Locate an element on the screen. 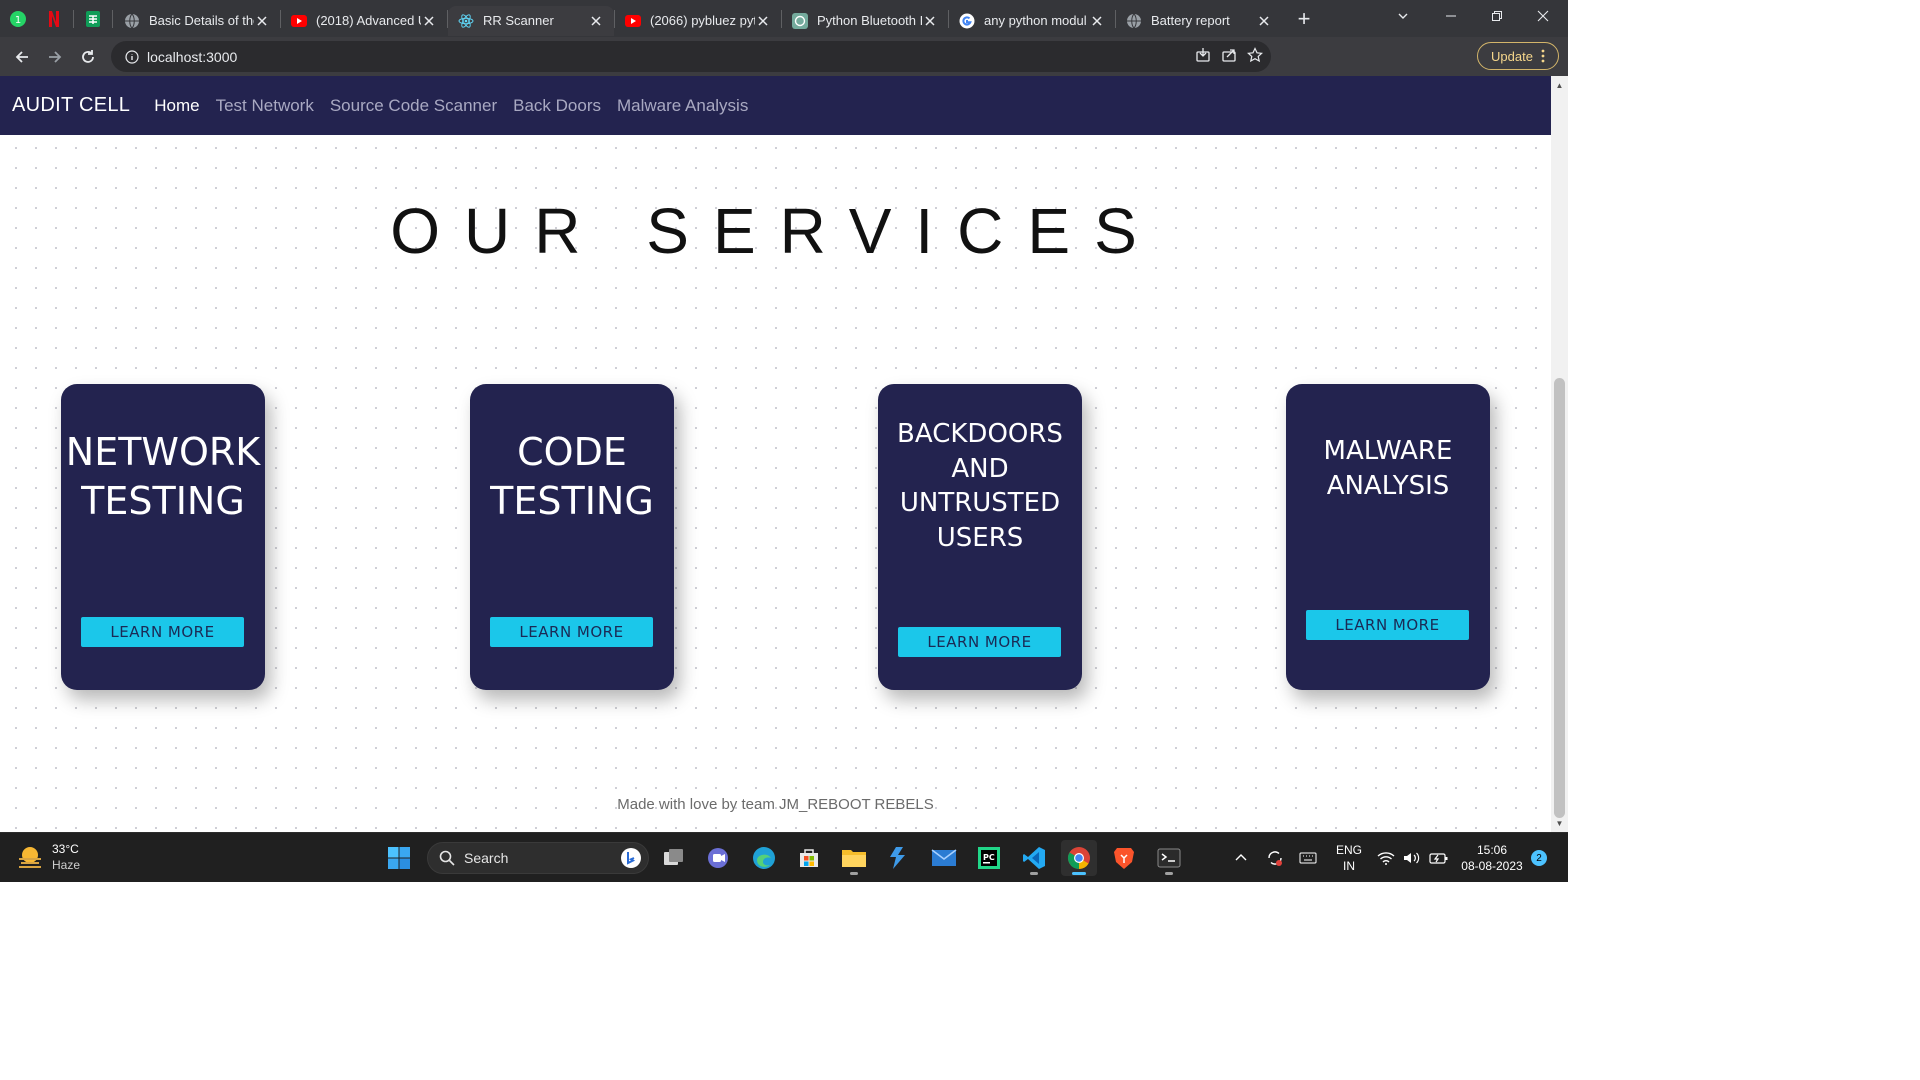 This screenshot has height=1080, width=1920. scroll-up-arrow: ▲ is located at coordinates (1559, 85).